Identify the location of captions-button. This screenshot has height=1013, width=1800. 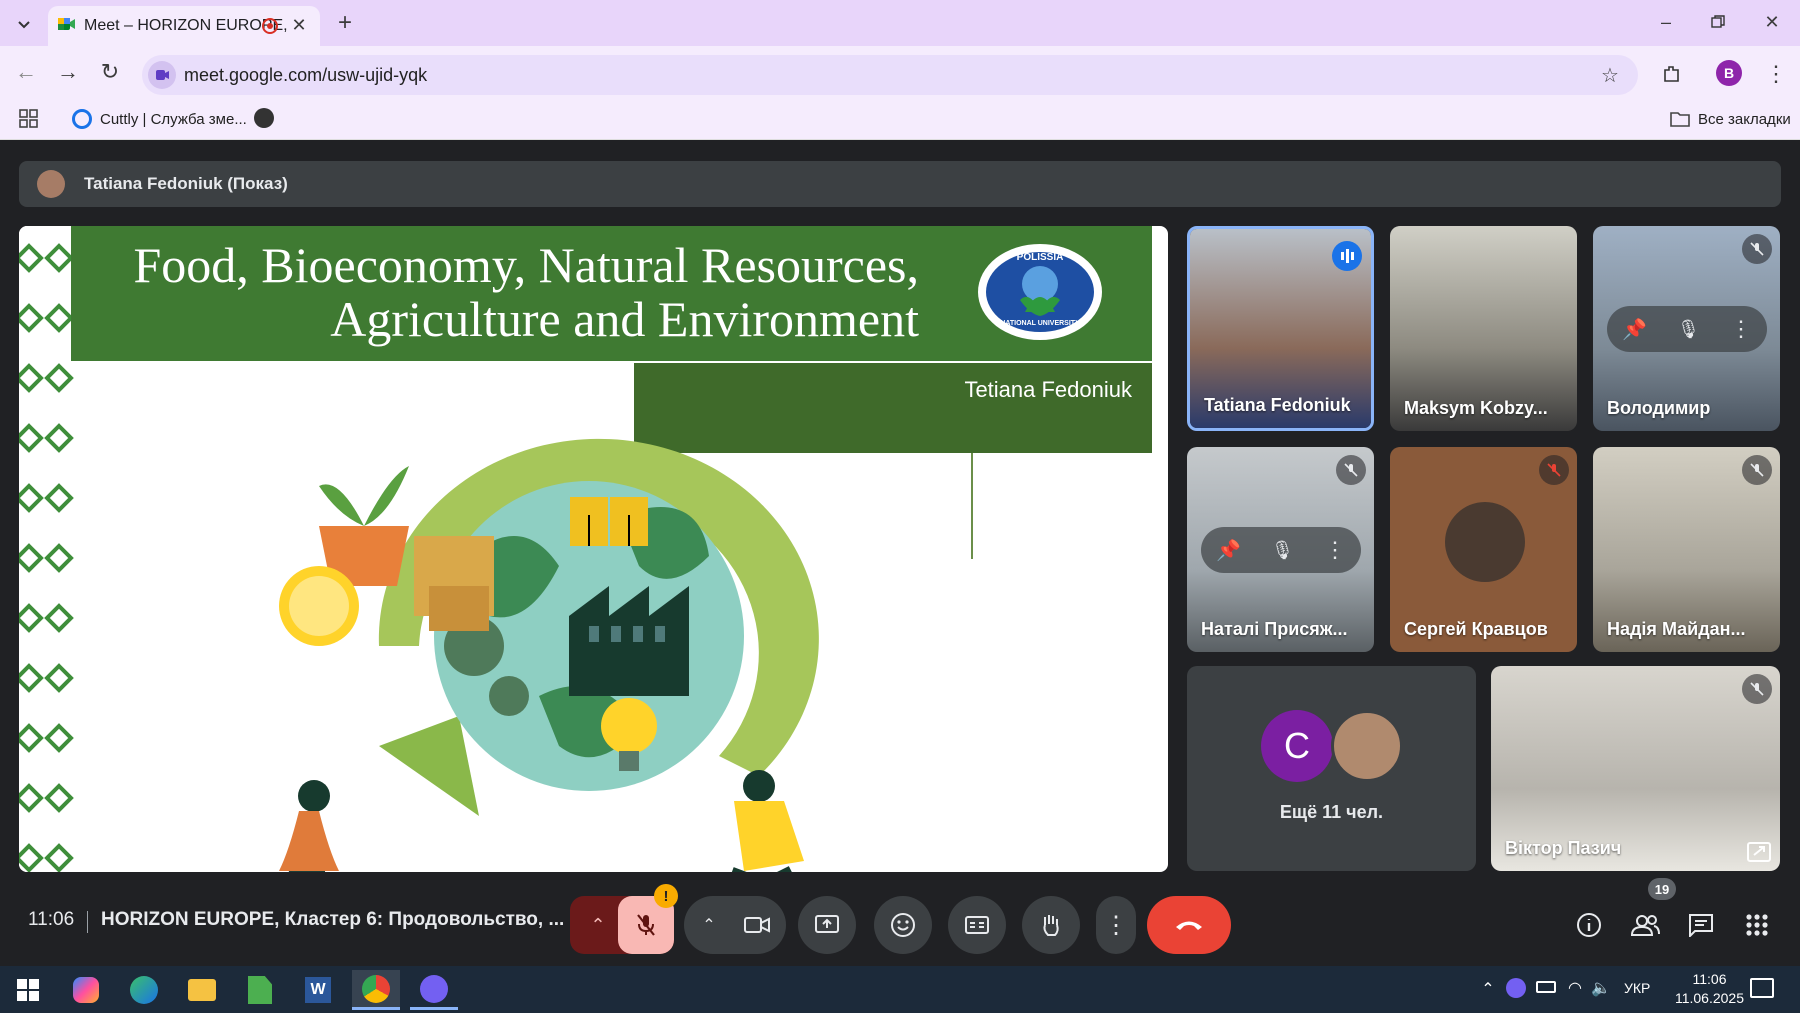
(977, 925).